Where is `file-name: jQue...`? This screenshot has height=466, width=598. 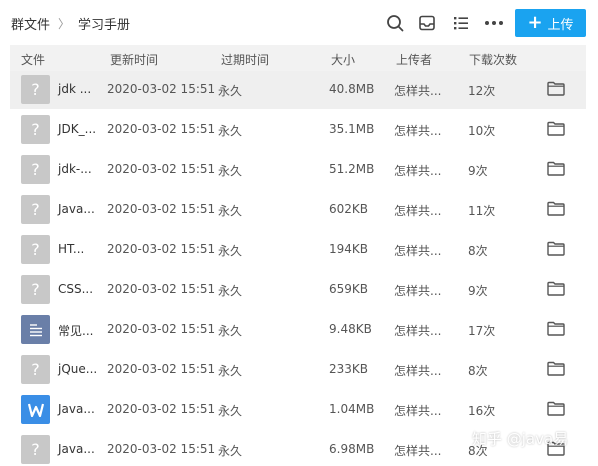
file-name: jQue... is located at coordinates (77, 369).